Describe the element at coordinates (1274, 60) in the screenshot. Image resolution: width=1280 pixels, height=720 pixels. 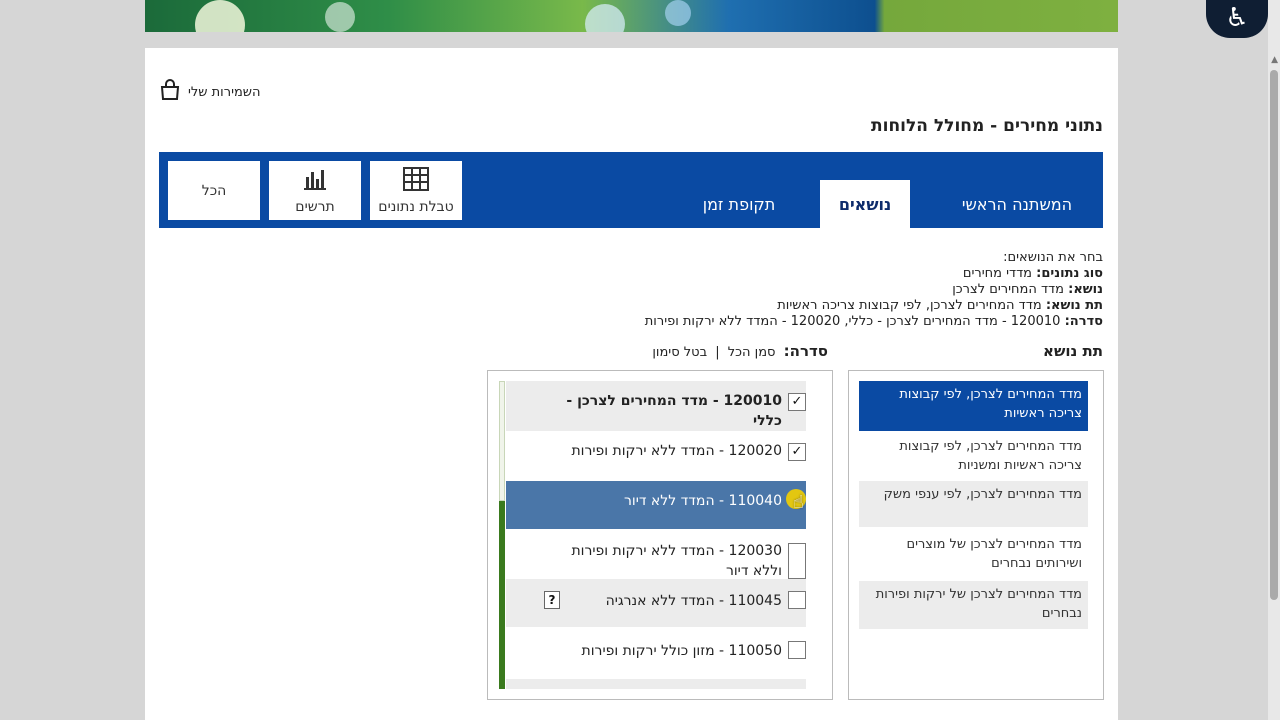
I see `scroll-up-arrow-icon: ▲` at that location.